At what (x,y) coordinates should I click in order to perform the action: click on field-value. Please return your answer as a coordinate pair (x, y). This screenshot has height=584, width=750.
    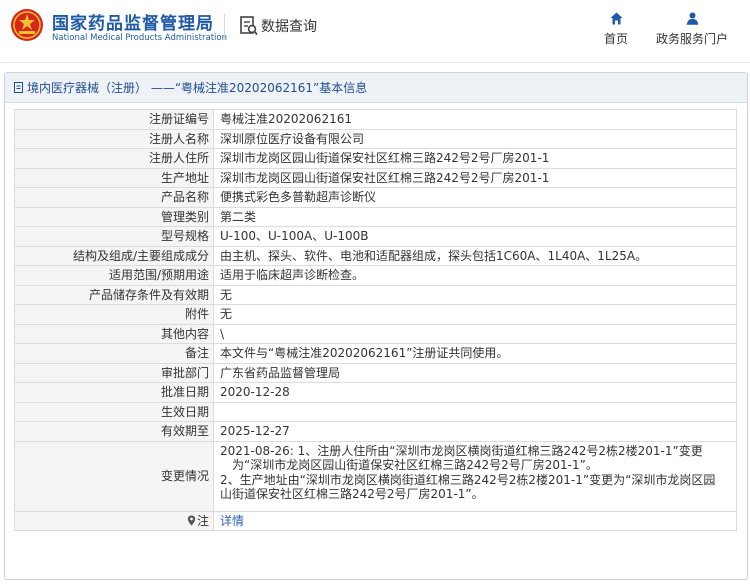
    Looking at the image, I should click on (475, 411).